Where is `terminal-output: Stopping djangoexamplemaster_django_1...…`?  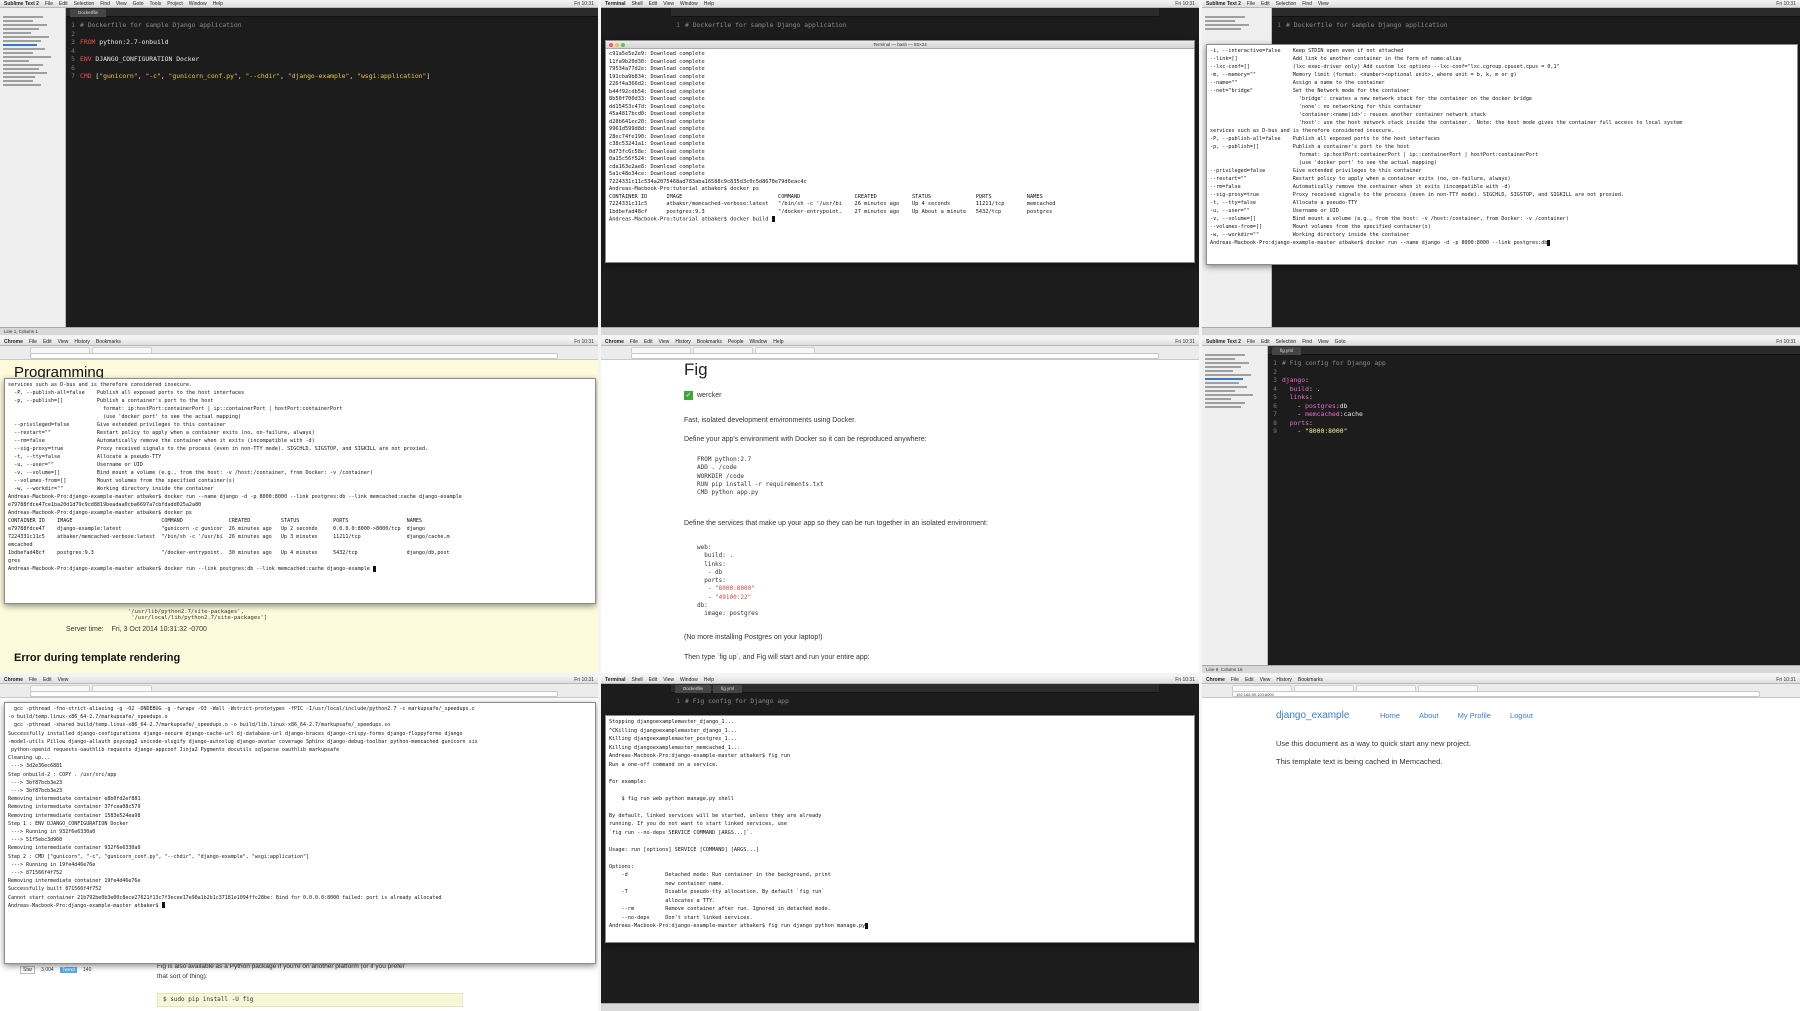
terminal-output: Stopping djangoexamplemaster_django_1...… is located at coordinates (900, 824).